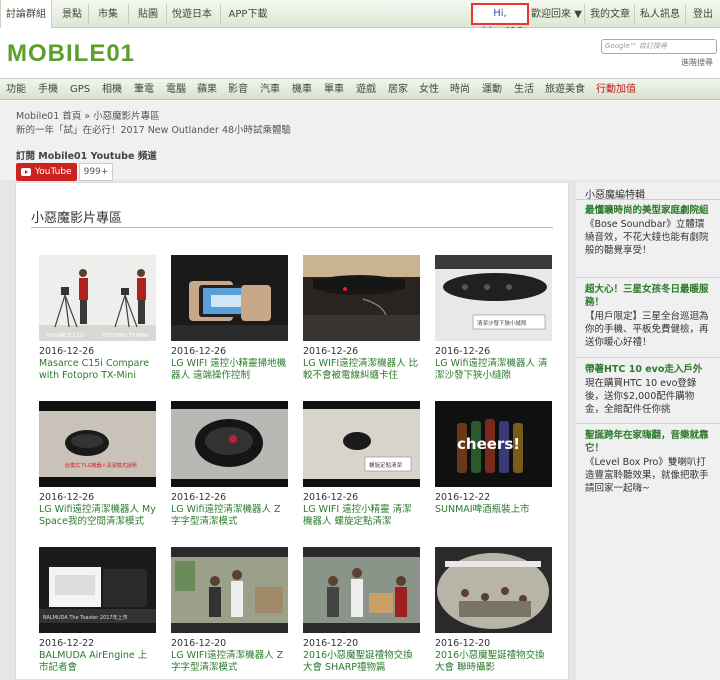 This screenshot has width=720, height=680. What do you see at coordinates (16, 90) in the screenshot?
I see `category-item: 功能` at bounding box center [16, 90].